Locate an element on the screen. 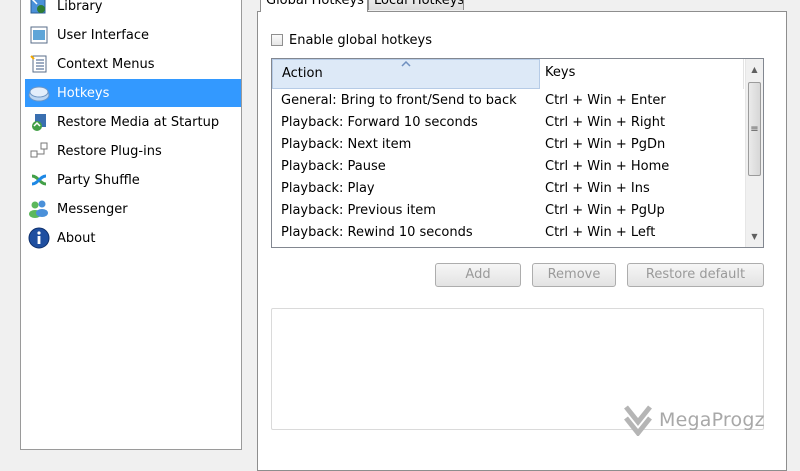  sidebar-item-label: Library is located at coordinates (80, 7).